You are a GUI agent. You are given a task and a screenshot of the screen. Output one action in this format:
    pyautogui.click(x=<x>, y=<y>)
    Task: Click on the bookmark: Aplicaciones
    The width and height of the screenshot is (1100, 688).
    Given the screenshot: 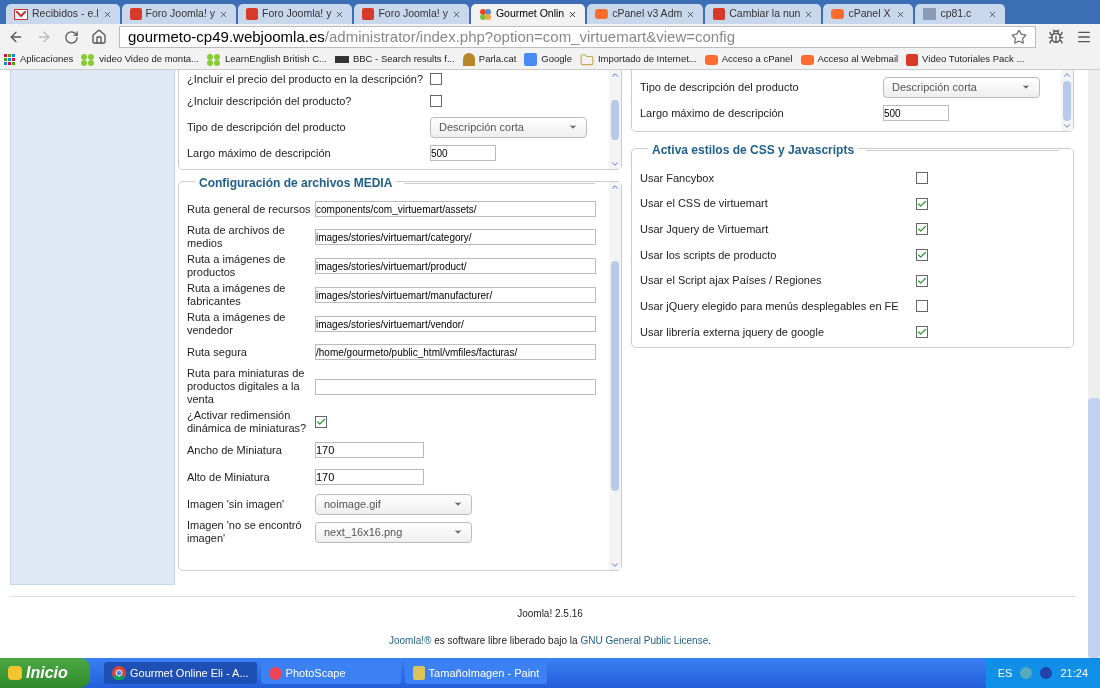 What is the action you would take?
    pyautogui.click(x=39, y=59)
    